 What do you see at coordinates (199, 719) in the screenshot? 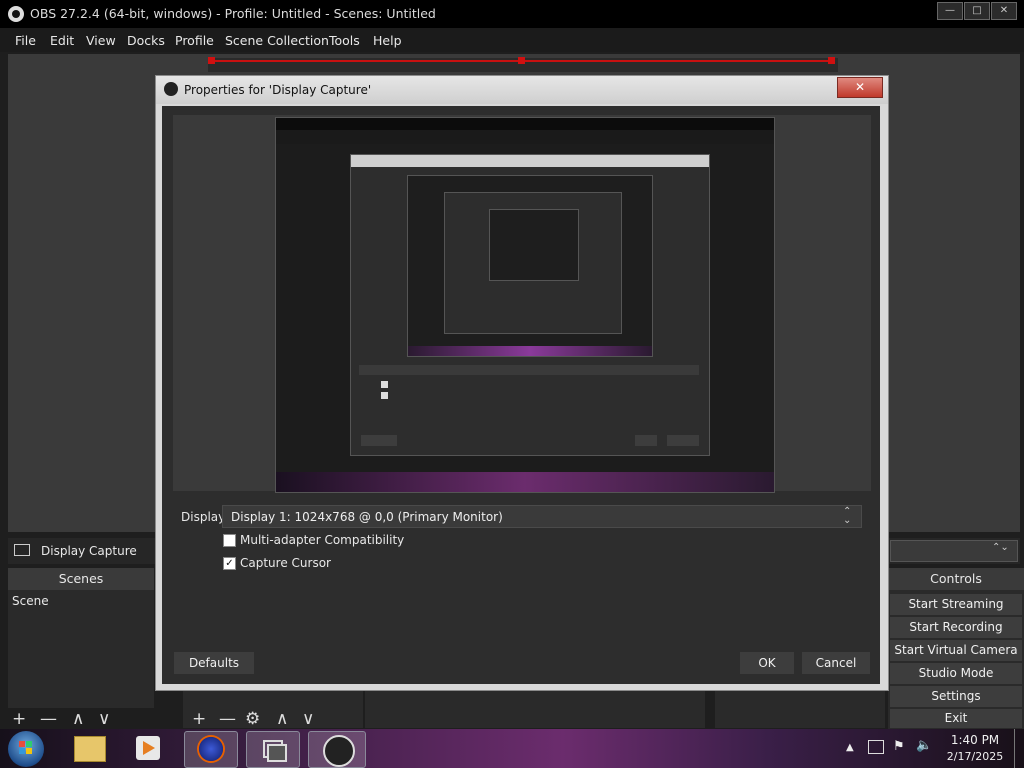
I see `add-source-button: +` at bounding box center [199, 719].